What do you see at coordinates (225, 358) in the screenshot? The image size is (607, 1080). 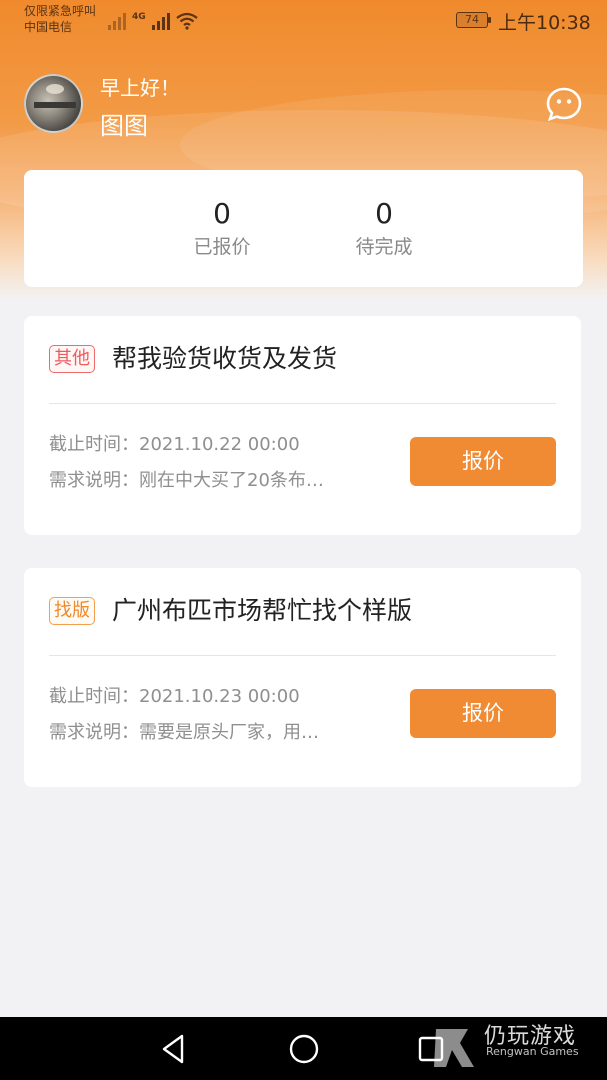 I see `task-title: 帮我验货收货及发货` at bounding box center [225, 358].